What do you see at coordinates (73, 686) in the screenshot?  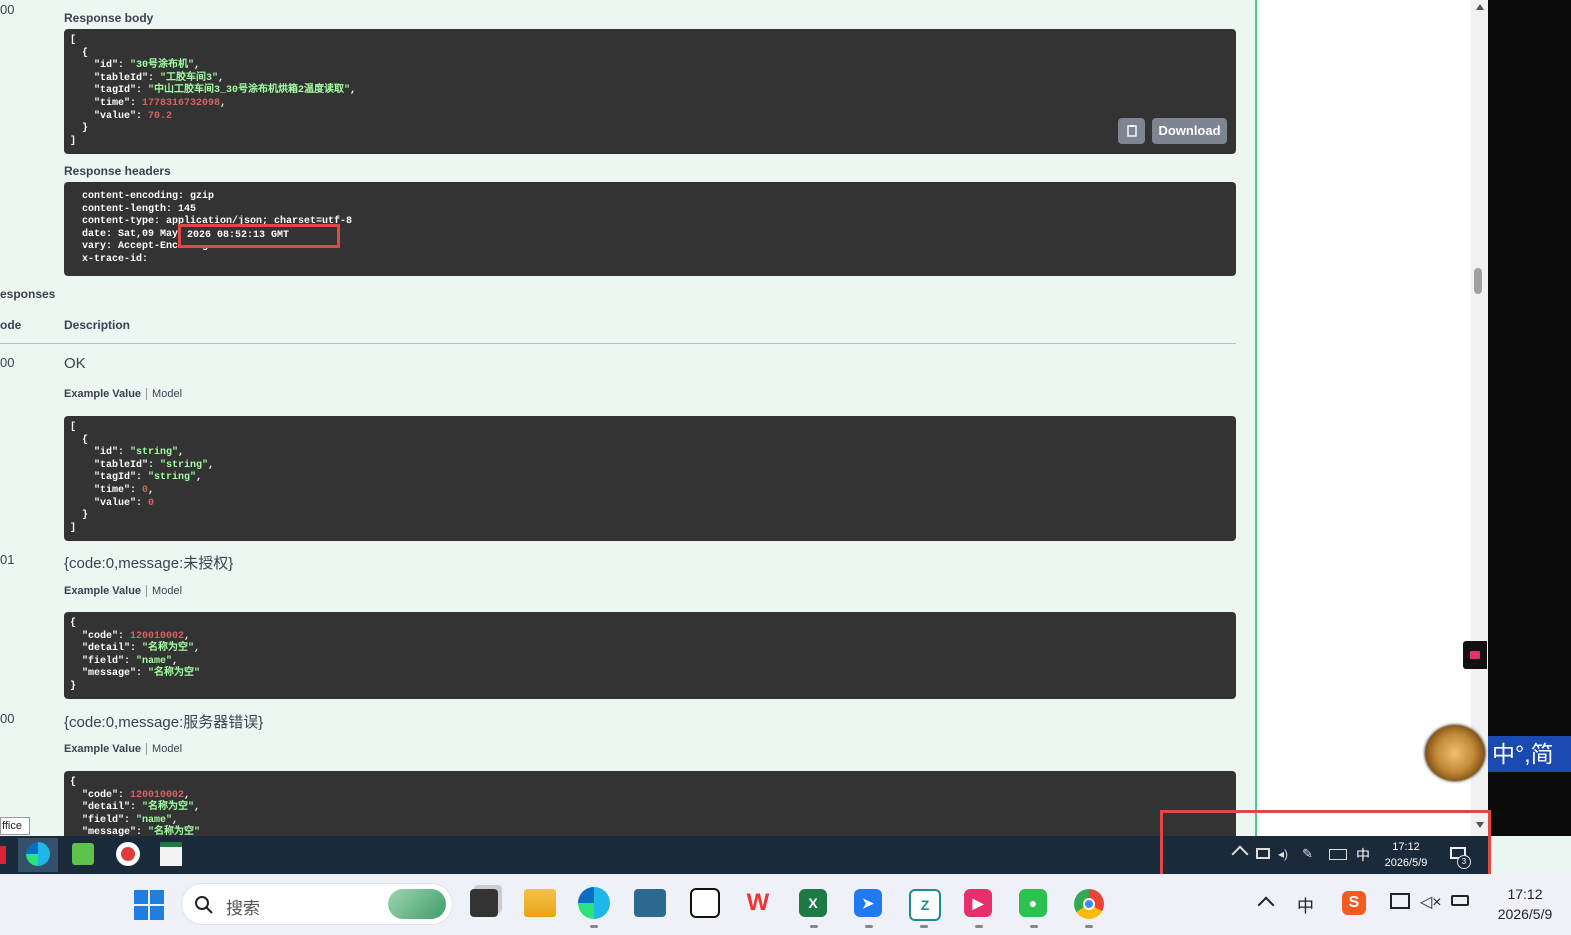 I see `code-line: }` at bounding box center [73, 686].